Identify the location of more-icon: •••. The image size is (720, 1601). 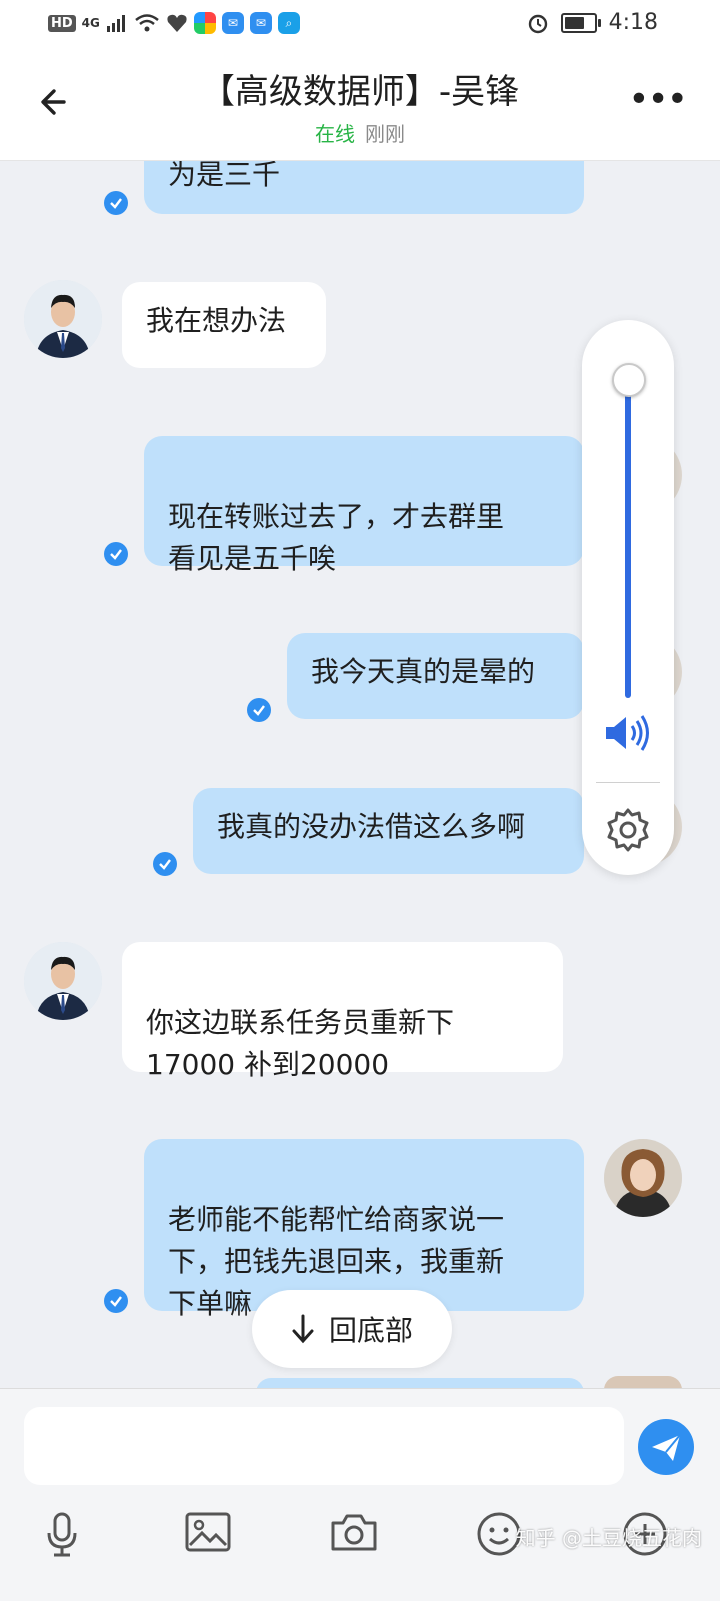
(658, 100).